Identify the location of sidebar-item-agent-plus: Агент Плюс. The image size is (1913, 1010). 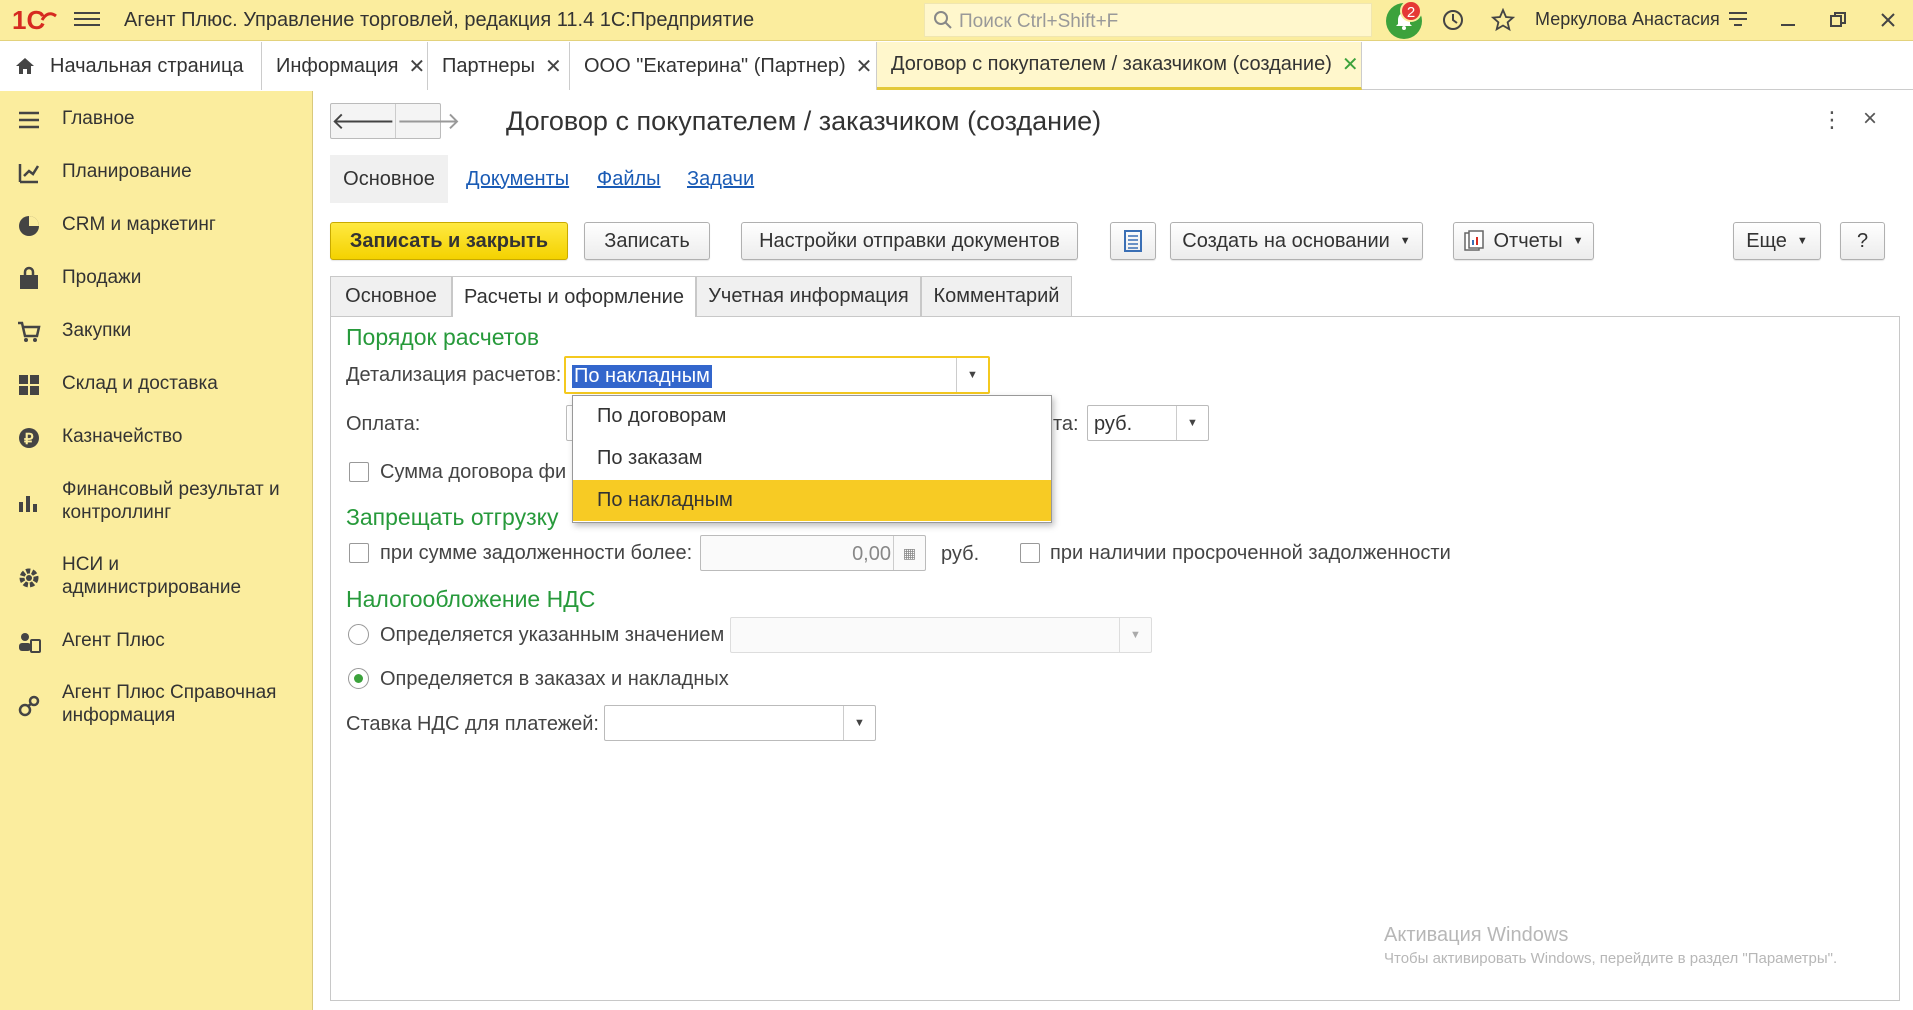
(156, 644).